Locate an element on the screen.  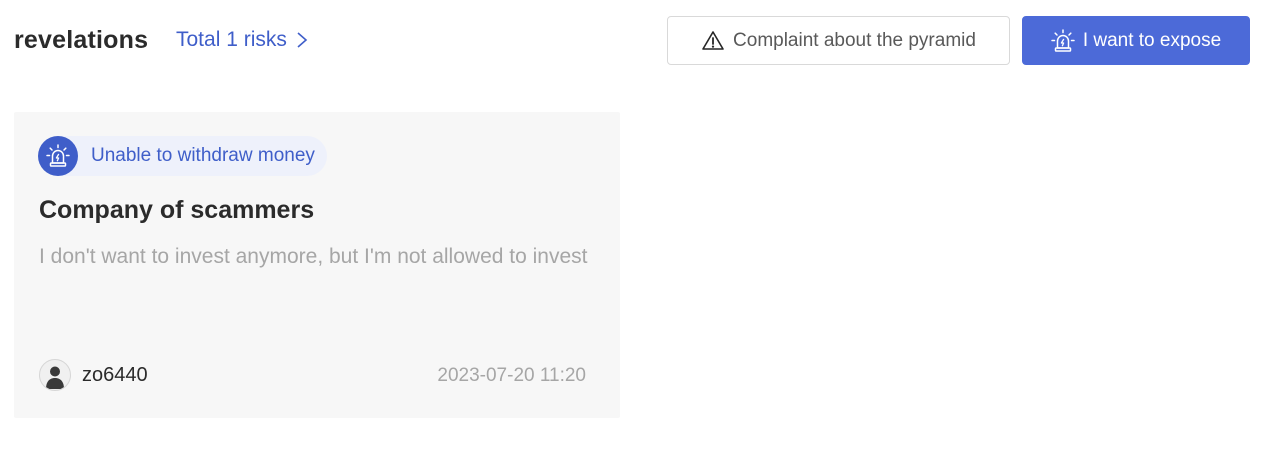
warning-triangle-icon is located at coordinates (713, 40).